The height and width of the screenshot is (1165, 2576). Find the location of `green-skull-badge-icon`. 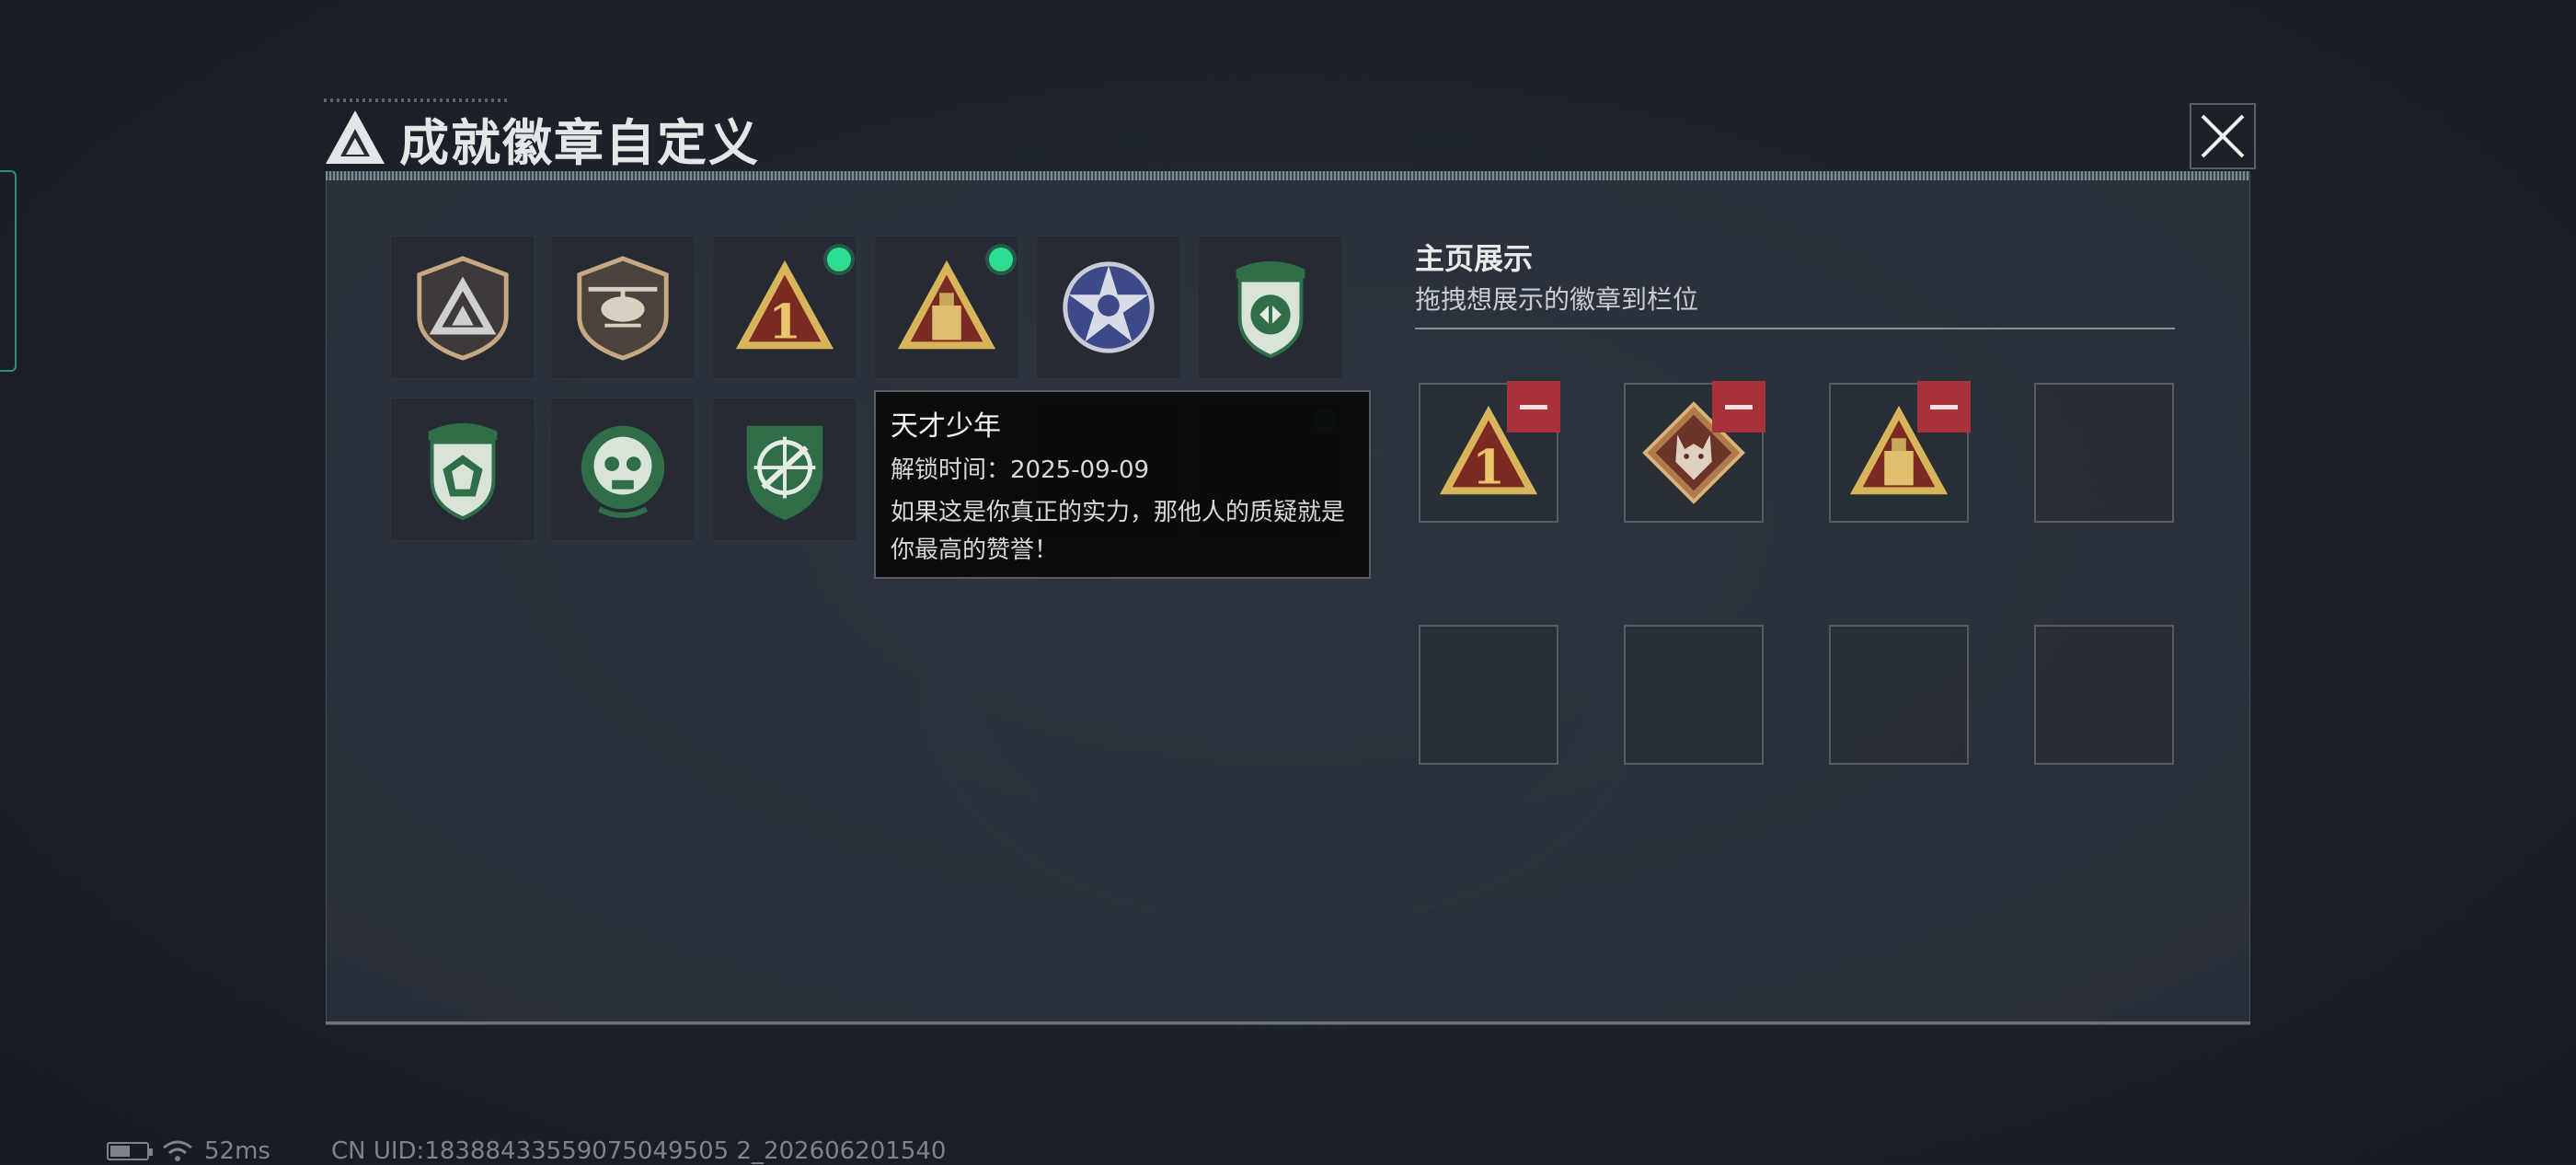

green-skull-badge-icon is located at coordinates (623, 472).